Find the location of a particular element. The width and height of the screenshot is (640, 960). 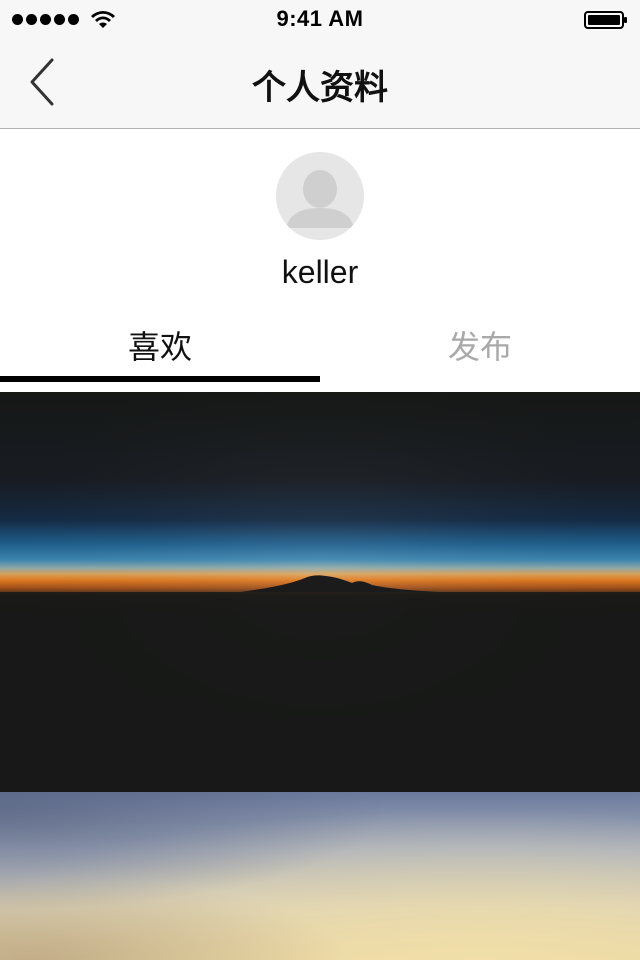

profile-tabs: 喜欢 发布 is located at coordinates (320, 354).